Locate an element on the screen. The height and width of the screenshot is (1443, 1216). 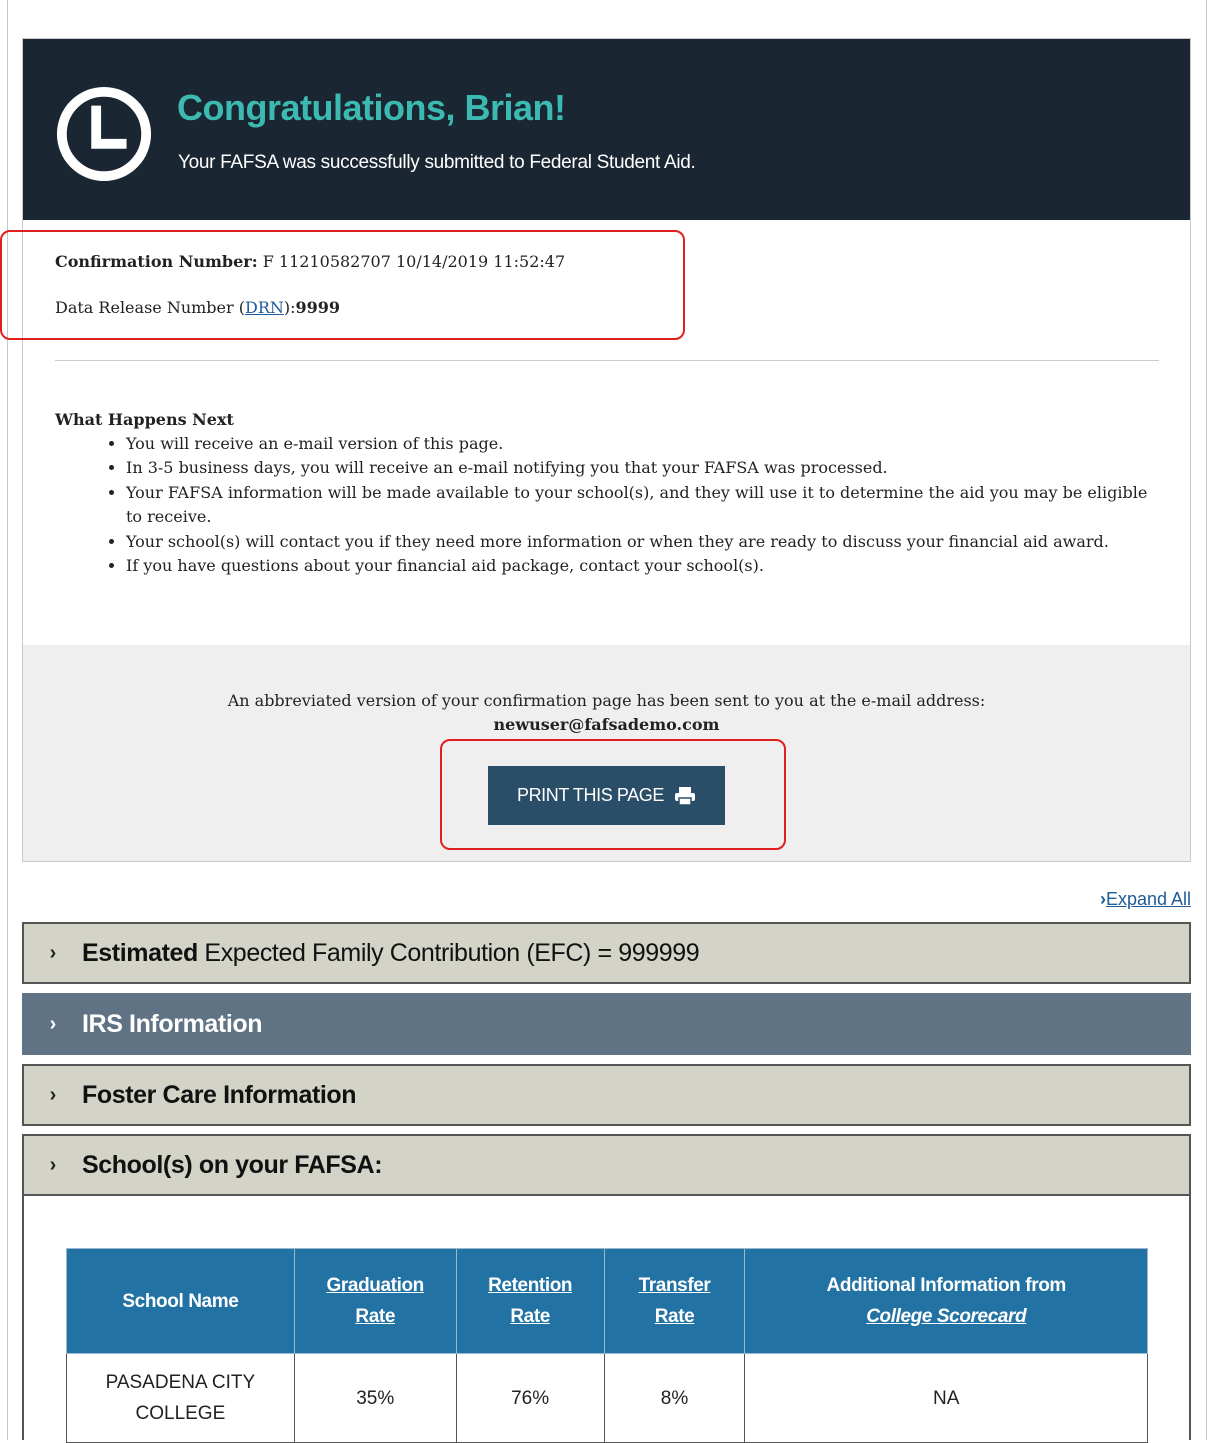
accordion-schools-label: School(s) on your FAFSA: is located at coordinates (232, 1164).